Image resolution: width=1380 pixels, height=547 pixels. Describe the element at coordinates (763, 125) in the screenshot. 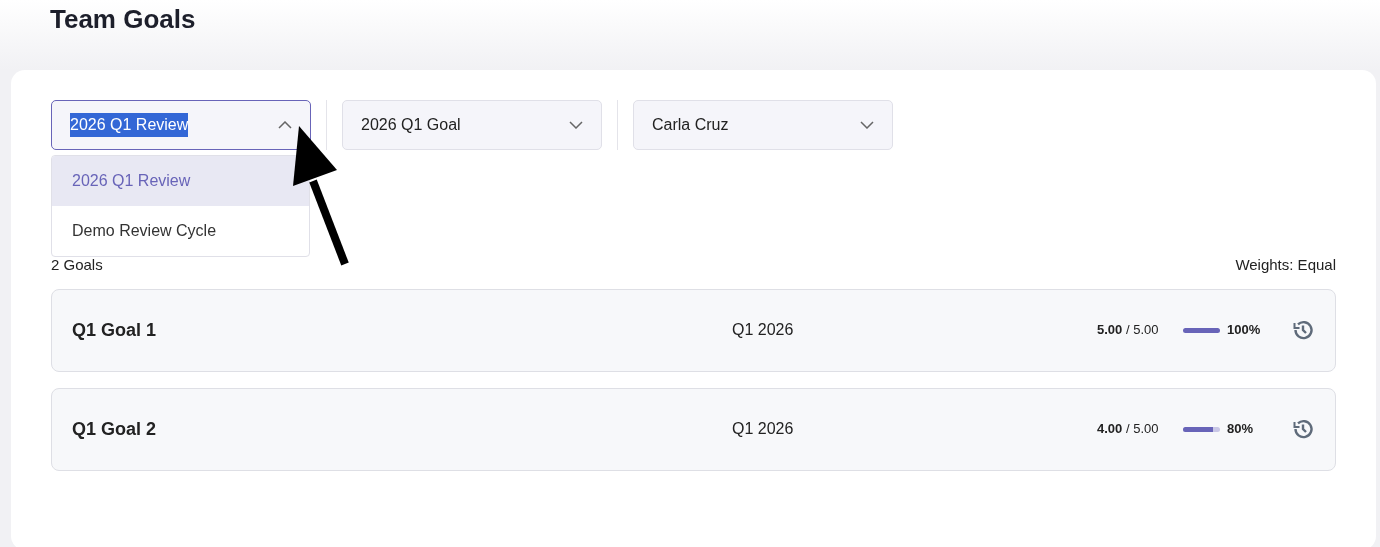

I see `select-field: Carla Cruz` at that location.